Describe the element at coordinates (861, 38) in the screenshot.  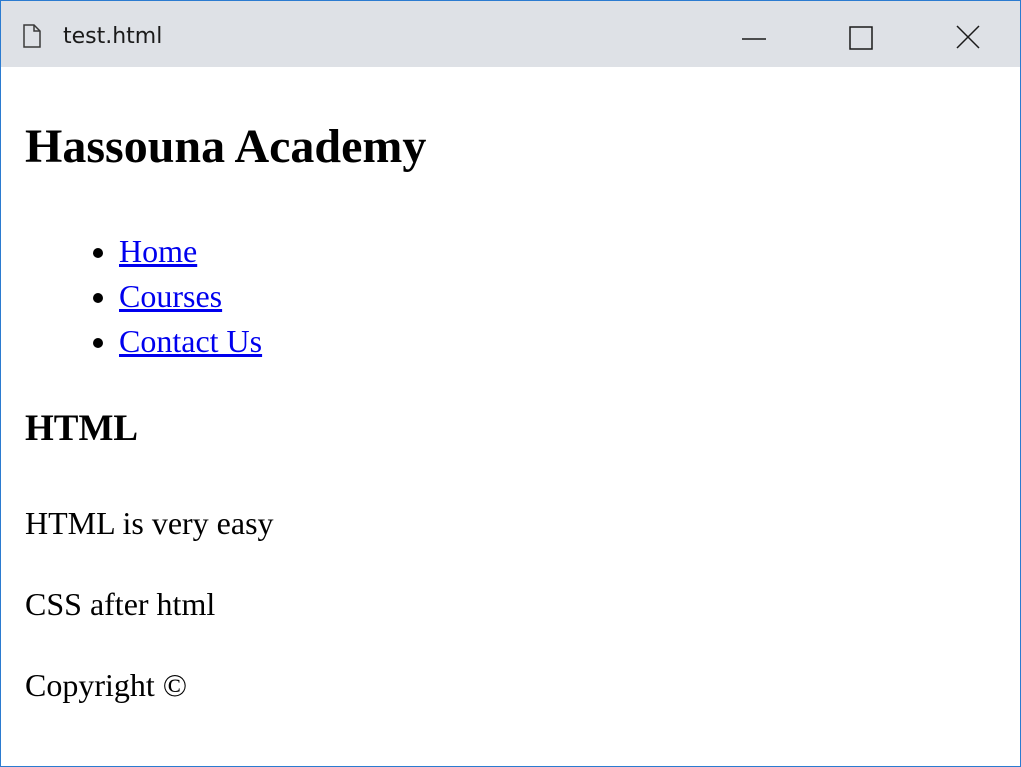
I see `maximize-icon` at that location.